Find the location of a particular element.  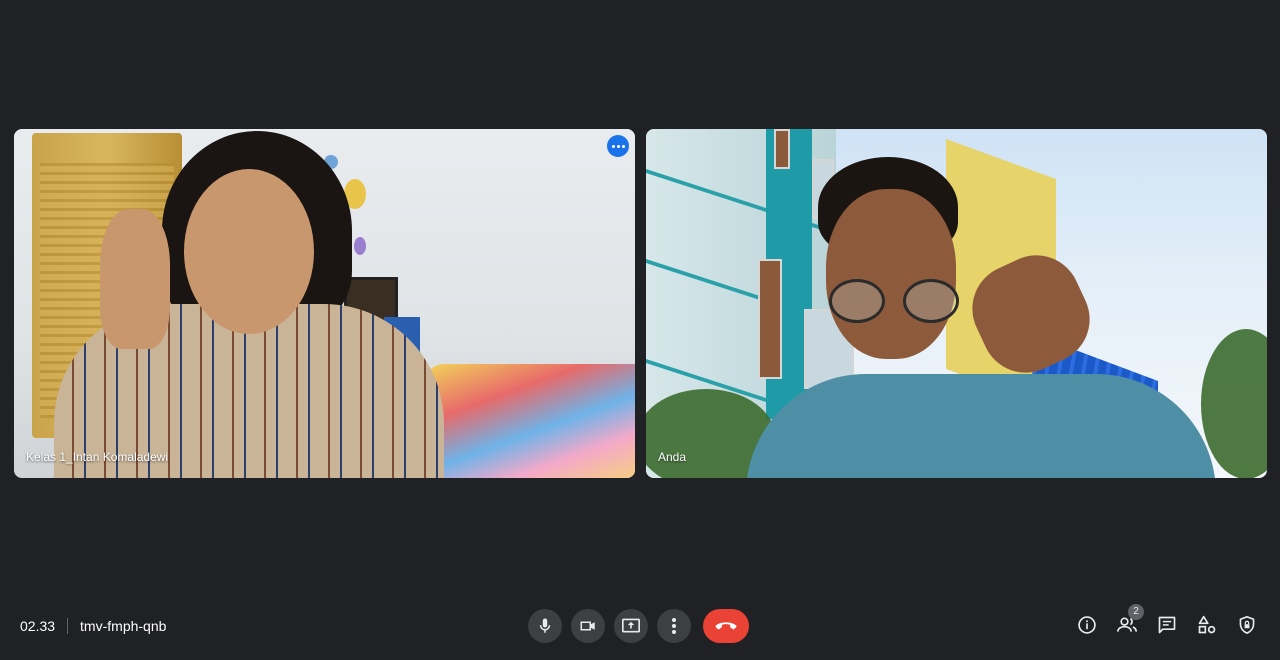

participant-name: Kelas 1_Intan Komaladewi is located at coordinates (97, 457).